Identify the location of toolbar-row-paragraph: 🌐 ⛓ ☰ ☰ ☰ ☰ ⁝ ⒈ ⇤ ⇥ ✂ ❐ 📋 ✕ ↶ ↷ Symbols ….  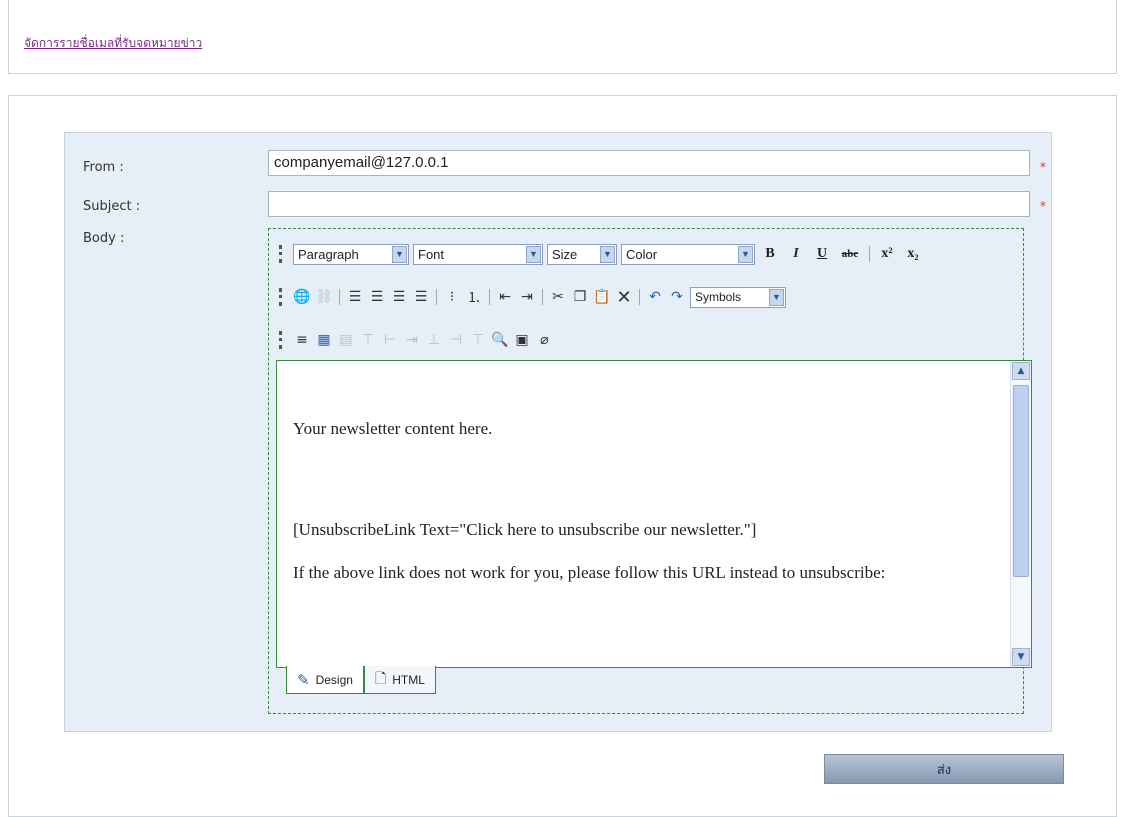
(532, 297).